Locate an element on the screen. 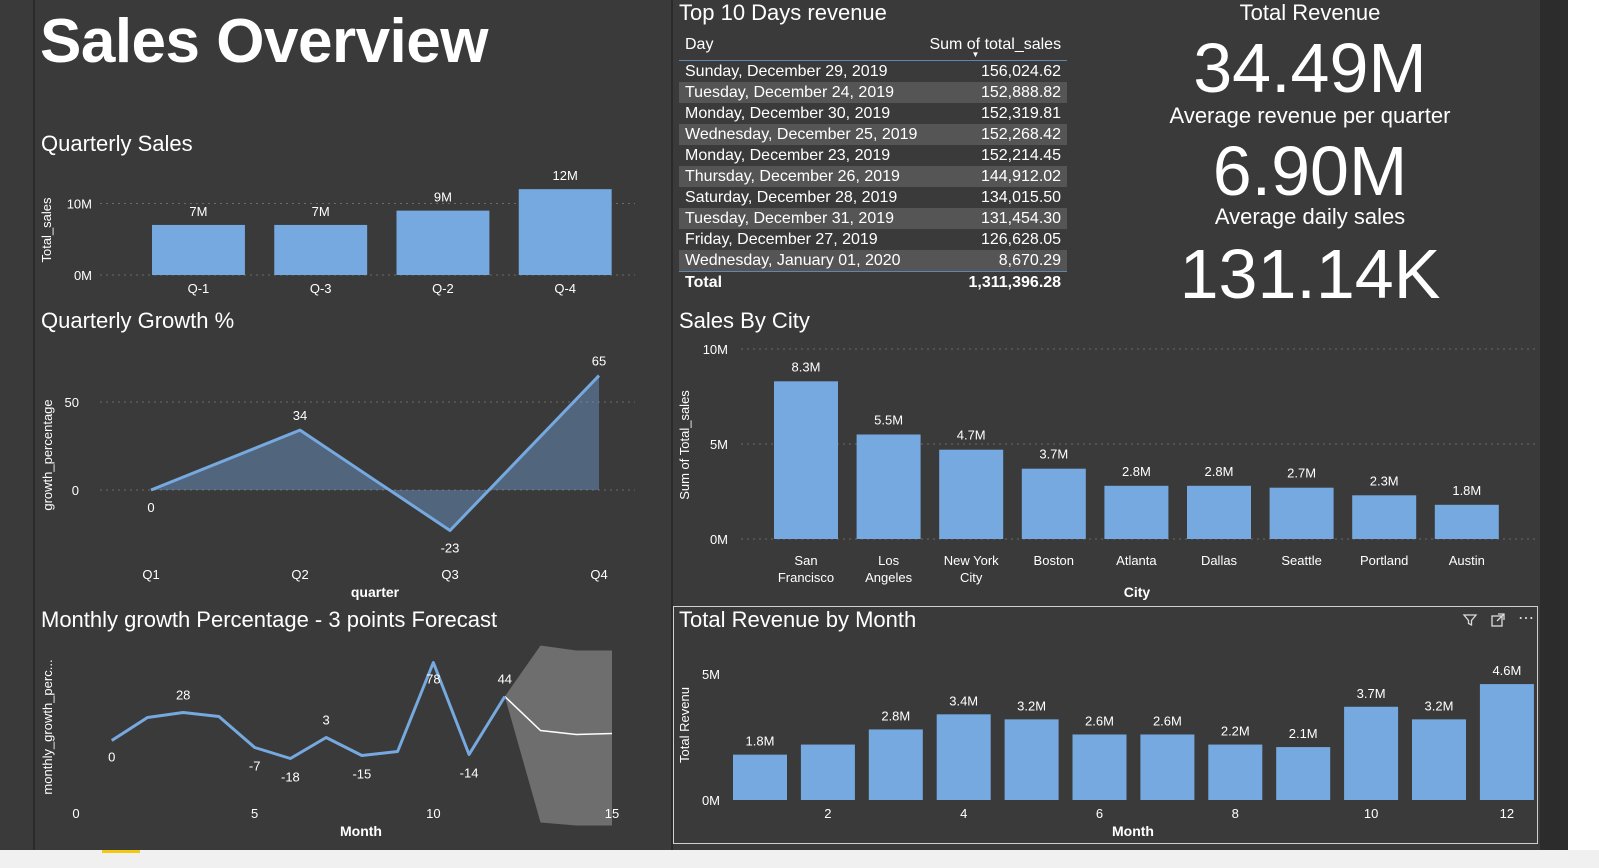  table-row: Friday, December 27, 2019 126,628.05 is located at coordinates (873, 239).